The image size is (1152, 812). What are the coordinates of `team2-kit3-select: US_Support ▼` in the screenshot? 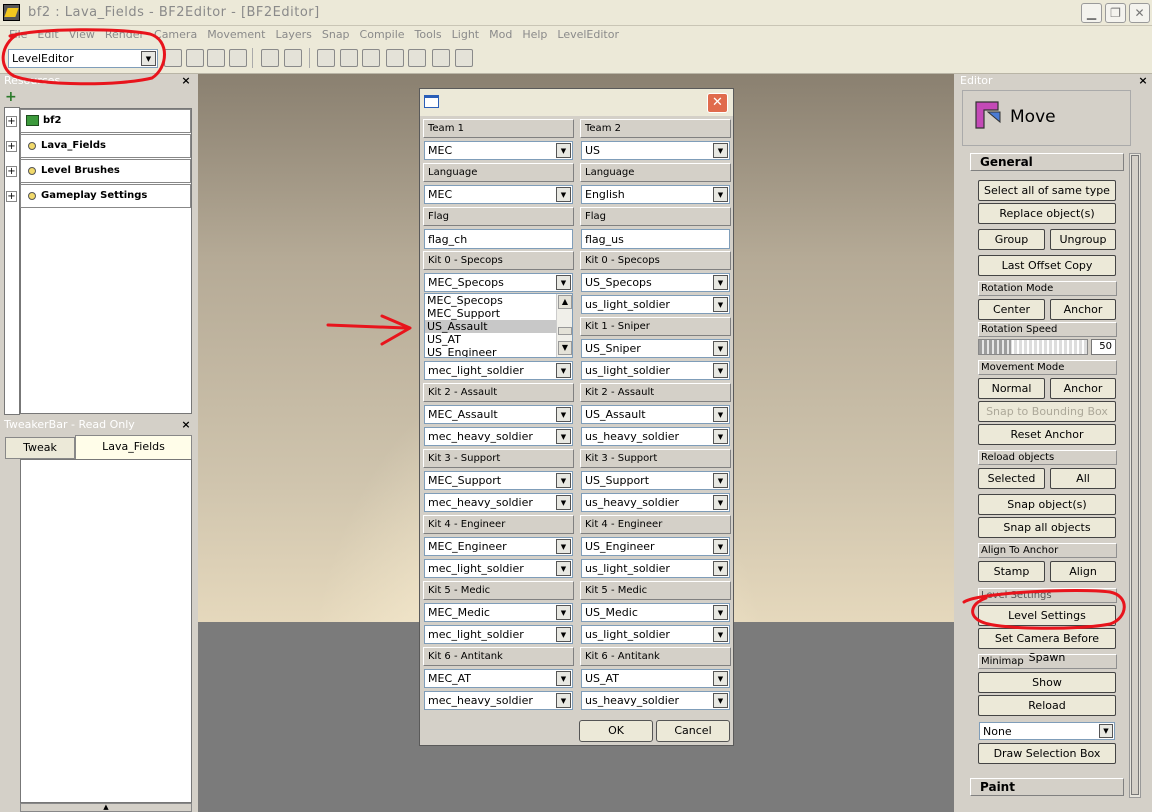 It's located at (655, 480).